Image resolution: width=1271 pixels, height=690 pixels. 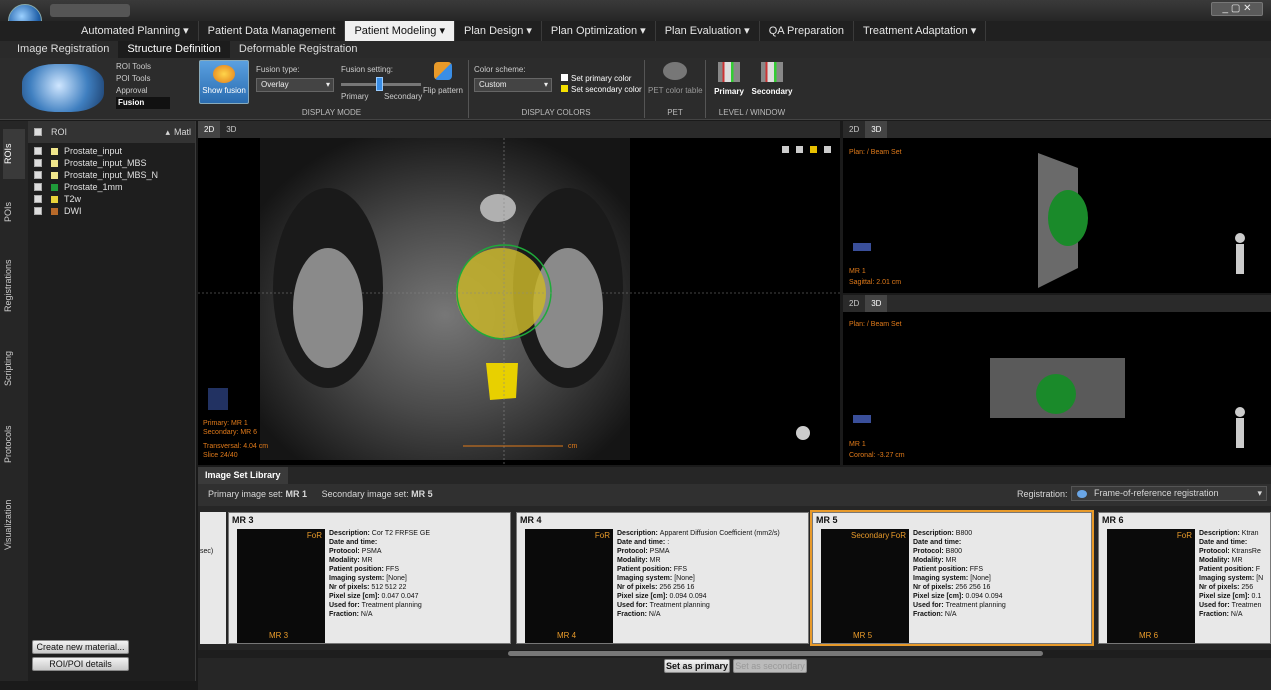 What do you see at coordinates (143, 67) in the screenshot?
I see `ribbon-roi-tools: ROI Tools` at bounding box center [143, 67].